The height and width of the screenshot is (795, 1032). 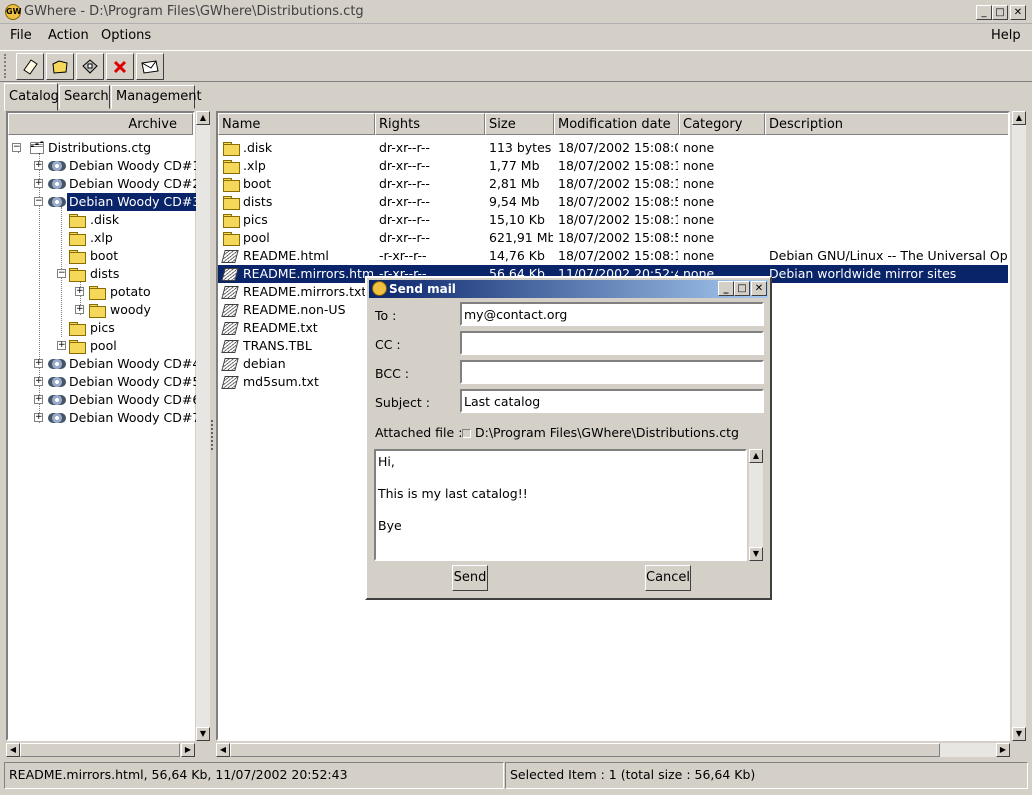 I want to click on cell-size: 15,10 Kb, so click(x=517, y=219).